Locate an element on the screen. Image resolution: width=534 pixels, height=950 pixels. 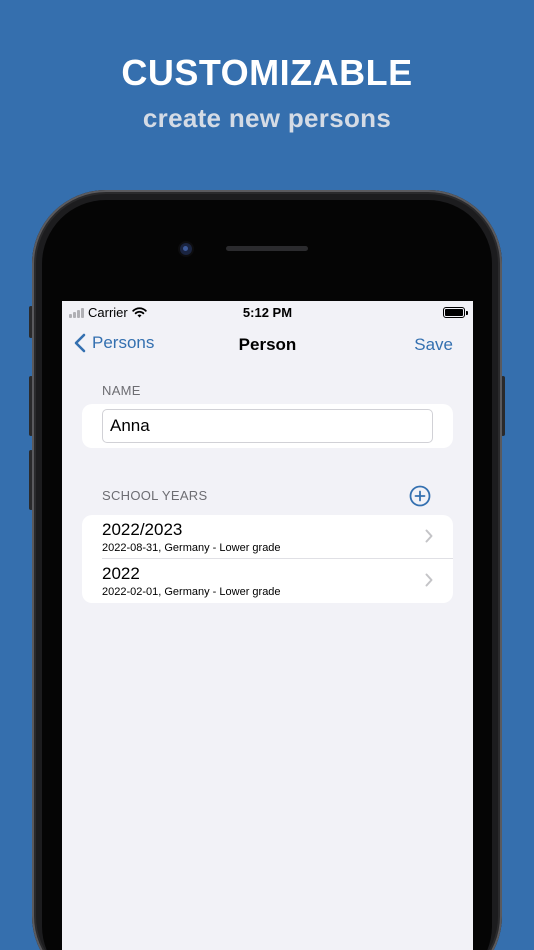
name-card is located at coordinates (267, 426).